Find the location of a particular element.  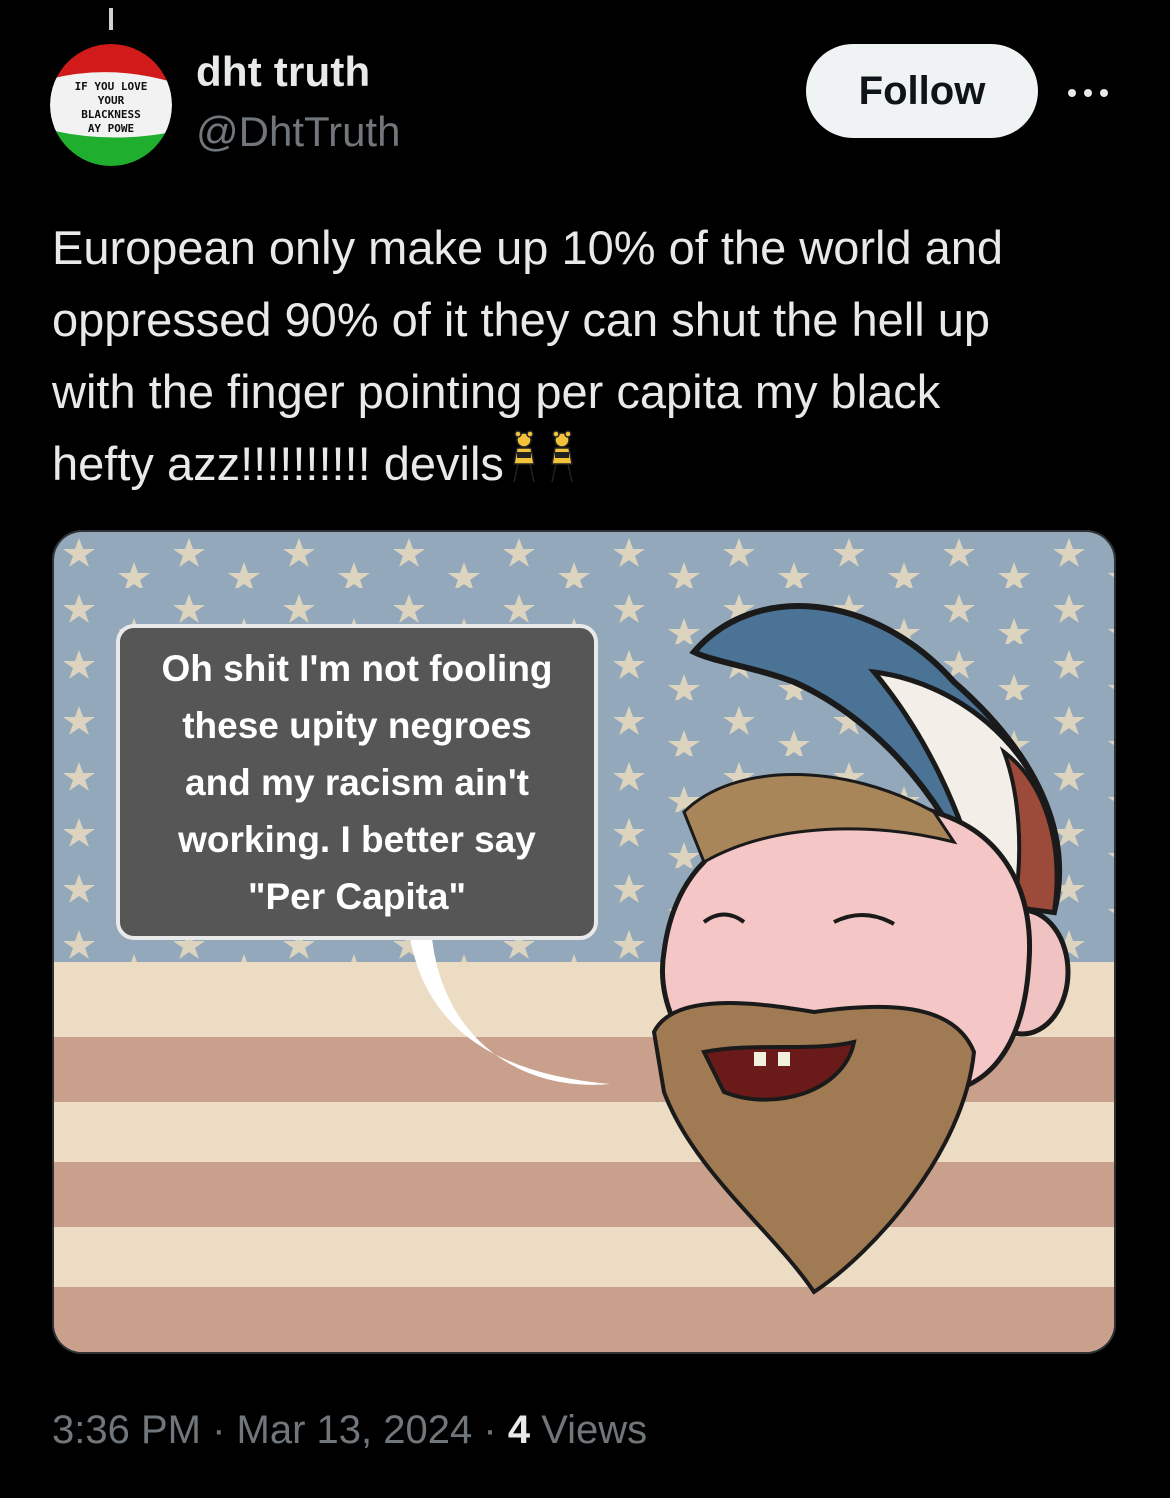

svg-text: BLACKNESS is located at coordinates (111, 114).